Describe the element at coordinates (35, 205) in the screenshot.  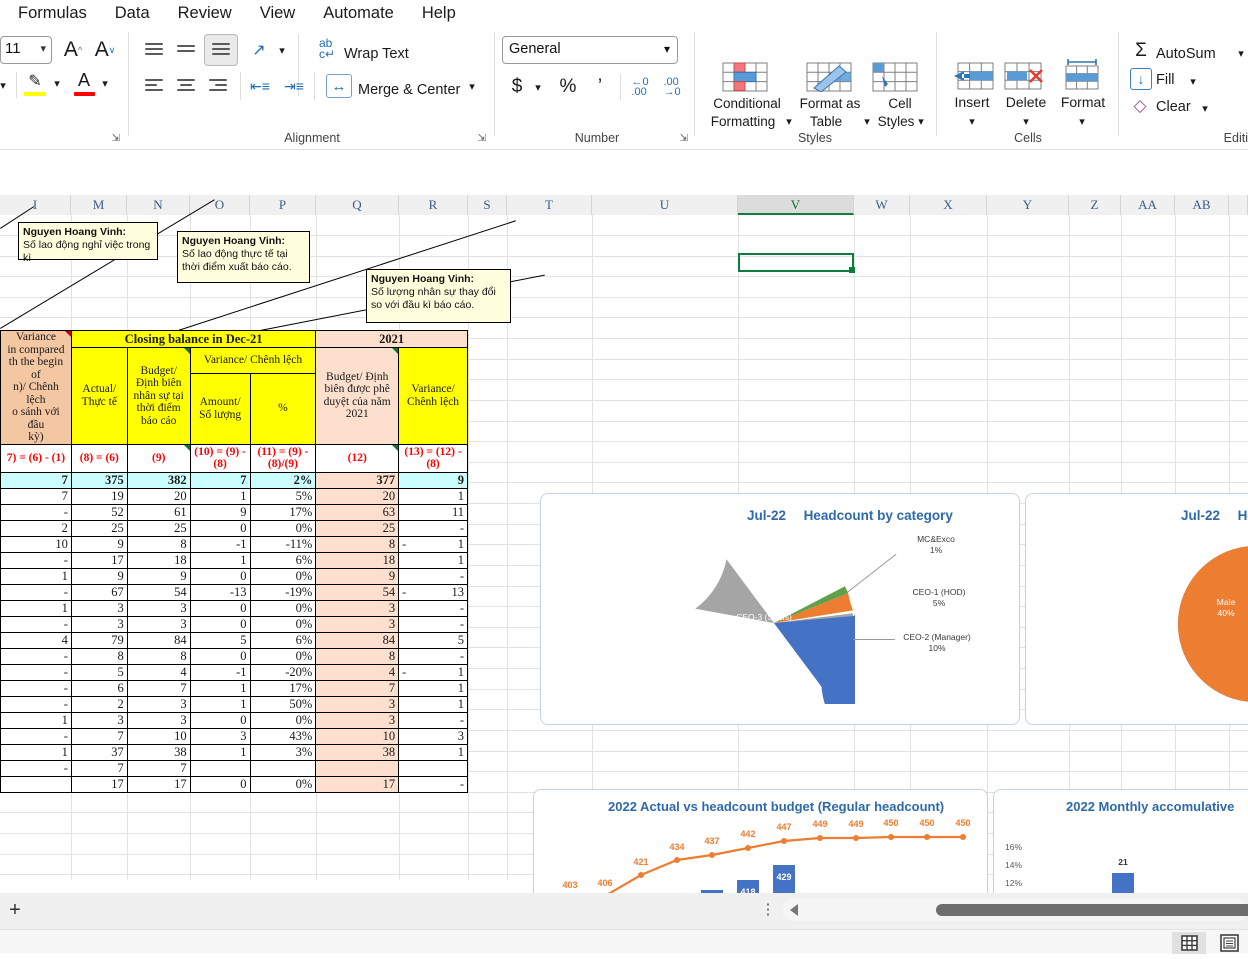
I see `column-header-I: I` at that location.